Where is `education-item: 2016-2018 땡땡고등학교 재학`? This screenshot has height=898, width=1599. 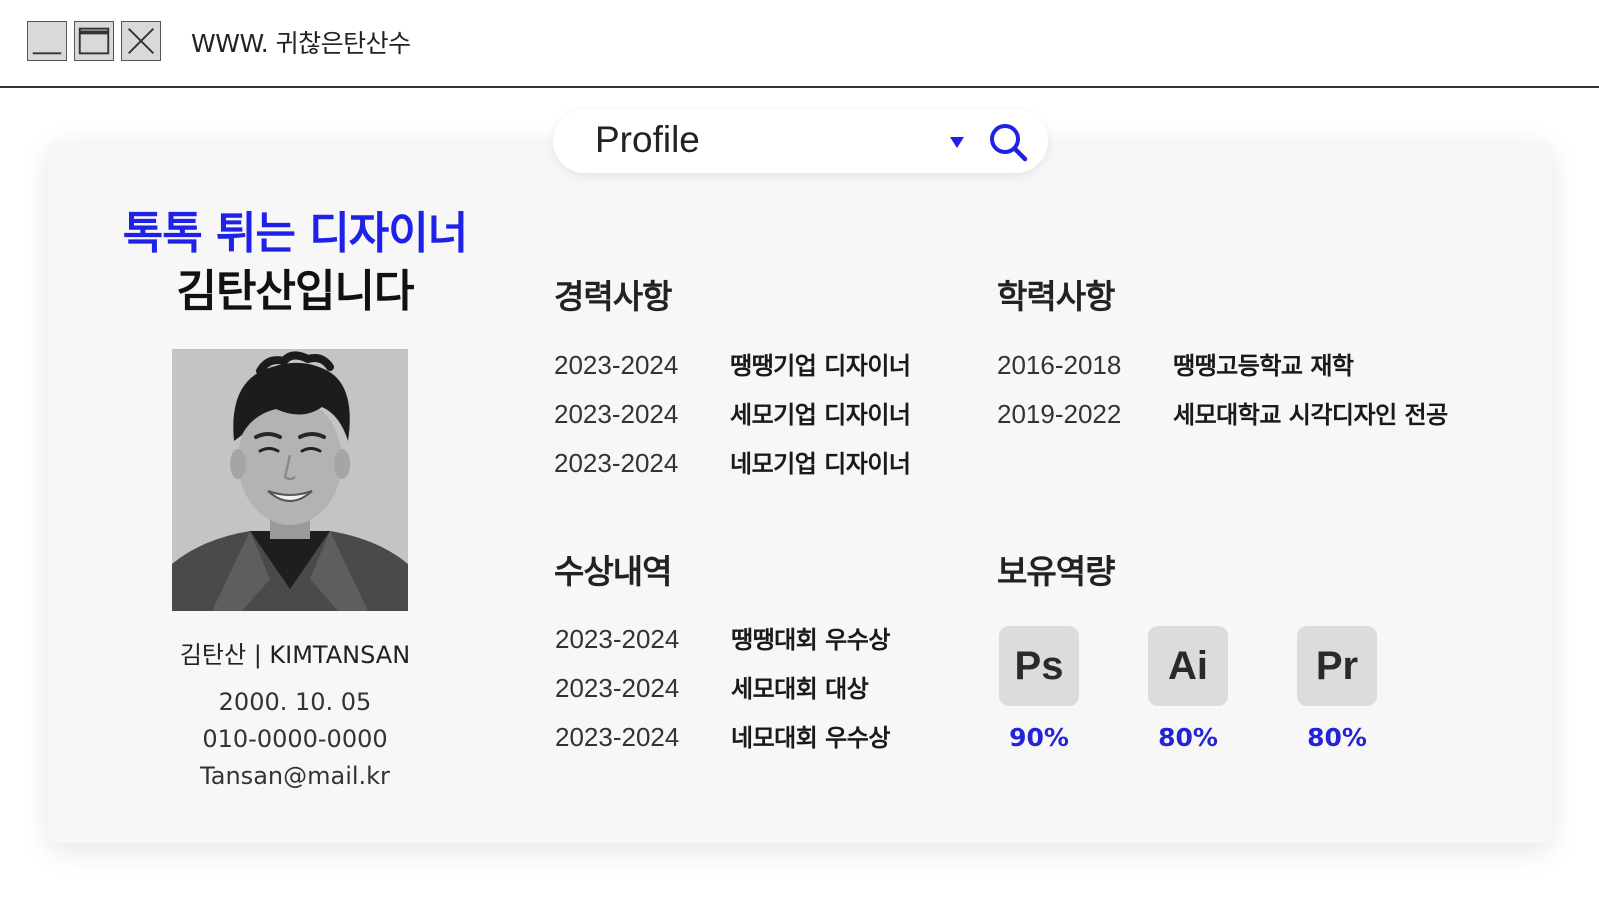
education-item: 2016-2018 땡땡고등학교 재학 is located at coordinates (1175, 363).